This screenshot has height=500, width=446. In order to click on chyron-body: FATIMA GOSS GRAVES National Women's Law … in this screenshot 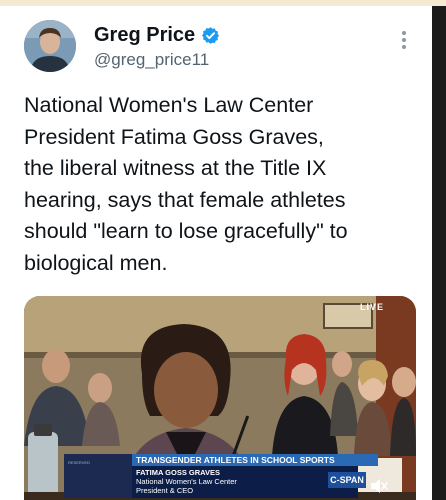, I will do `click(245, 482)`.